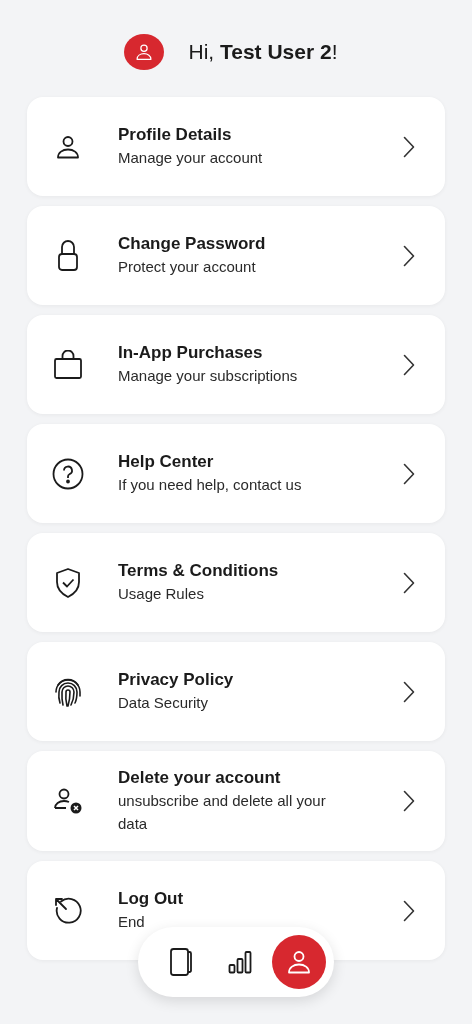 The height and width of the screenshot is (1024, 472). I want to click on document-icon, so click(181, 962).